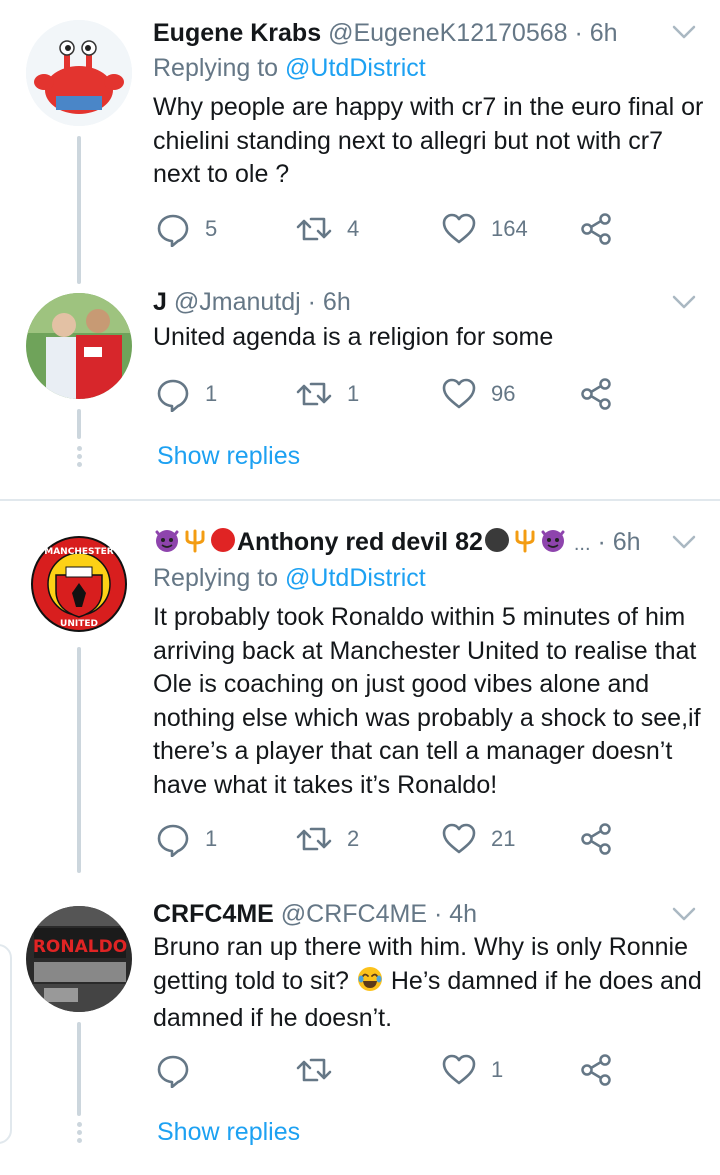  Describe the element at coordinates (390, 1070) in the screenshot. I see `tweet-actions: 1` at that location.